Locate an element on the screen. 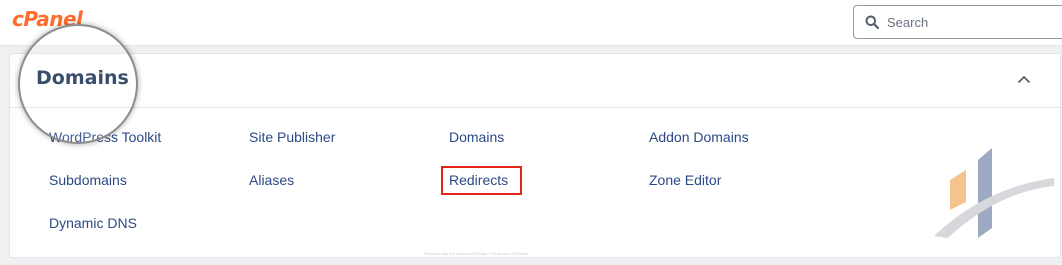 The image size is (1062, 265). collapse-button is located at coordinates (1024, 79).